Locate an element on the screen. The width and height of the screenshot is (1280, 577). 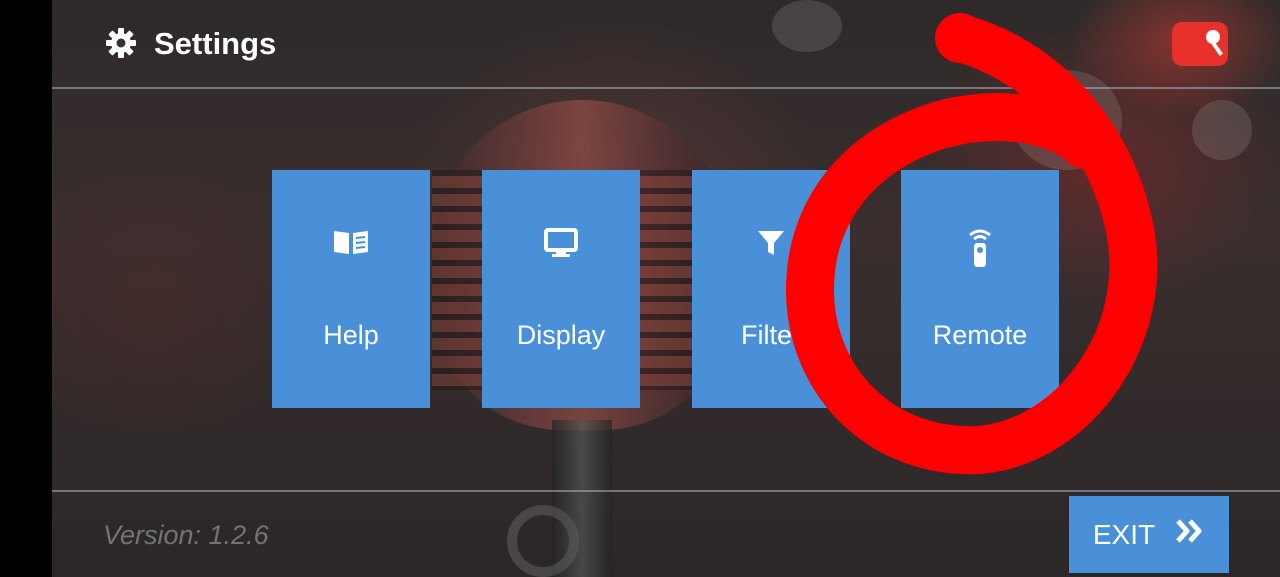
bokeh-light is located at coordinates (1222, 130).